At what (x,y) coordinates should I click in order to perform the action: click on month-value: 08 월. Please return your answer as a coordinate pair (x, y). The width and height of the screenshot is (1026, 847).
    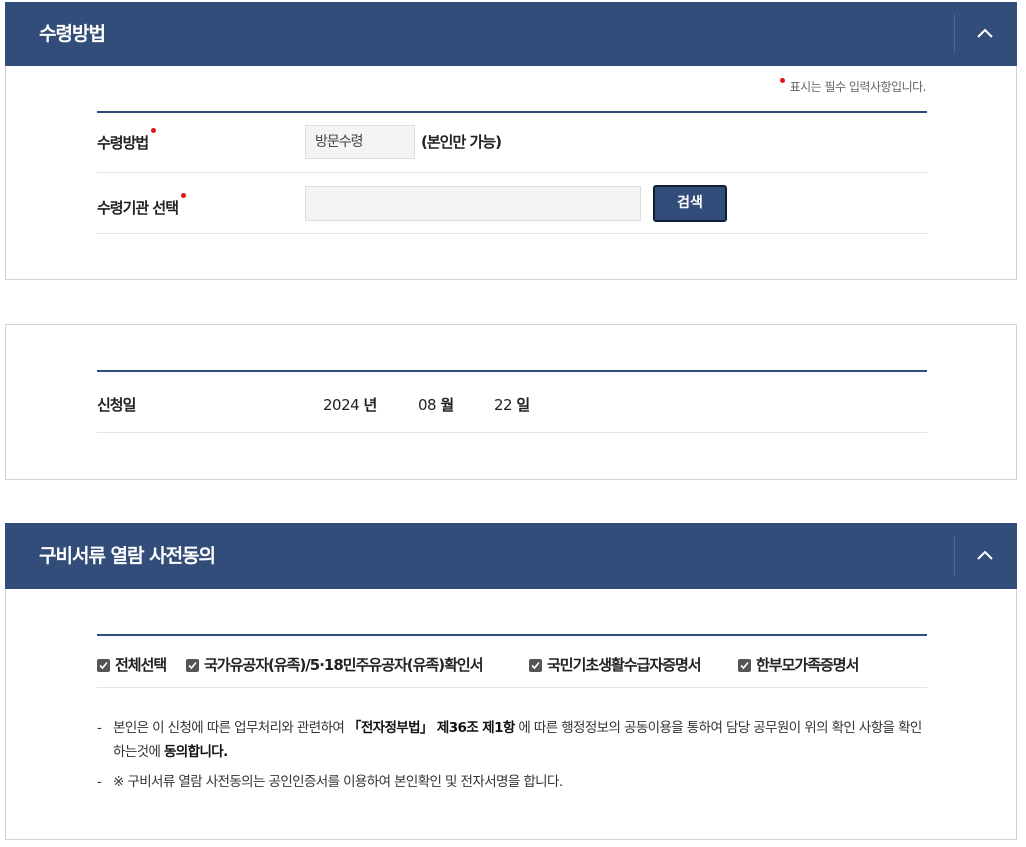
    Looking at the image, I should click on (436, 405).